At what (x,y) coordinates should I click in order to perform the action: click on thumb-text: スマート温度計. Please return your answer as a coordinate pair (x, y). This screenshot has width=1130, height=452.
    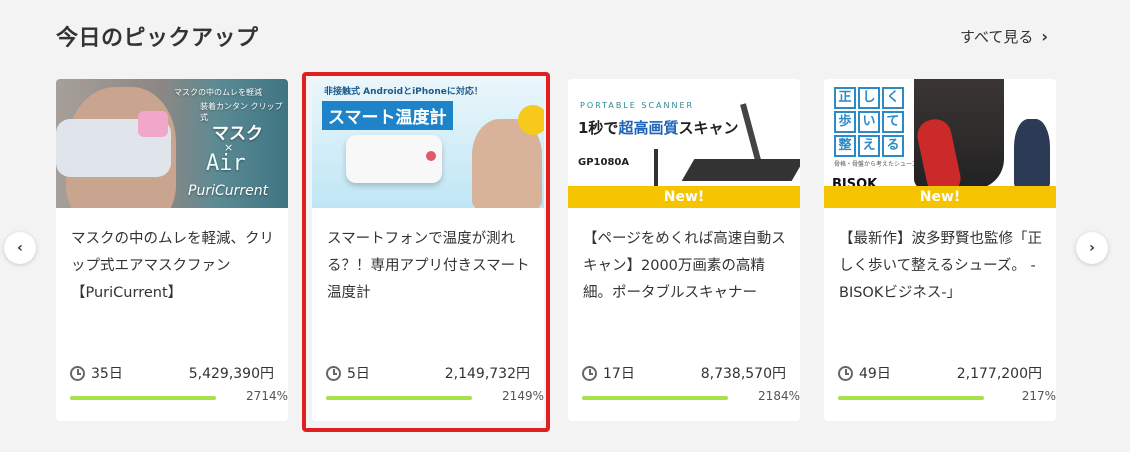
    Looking at the image, I should click on (387, 115).